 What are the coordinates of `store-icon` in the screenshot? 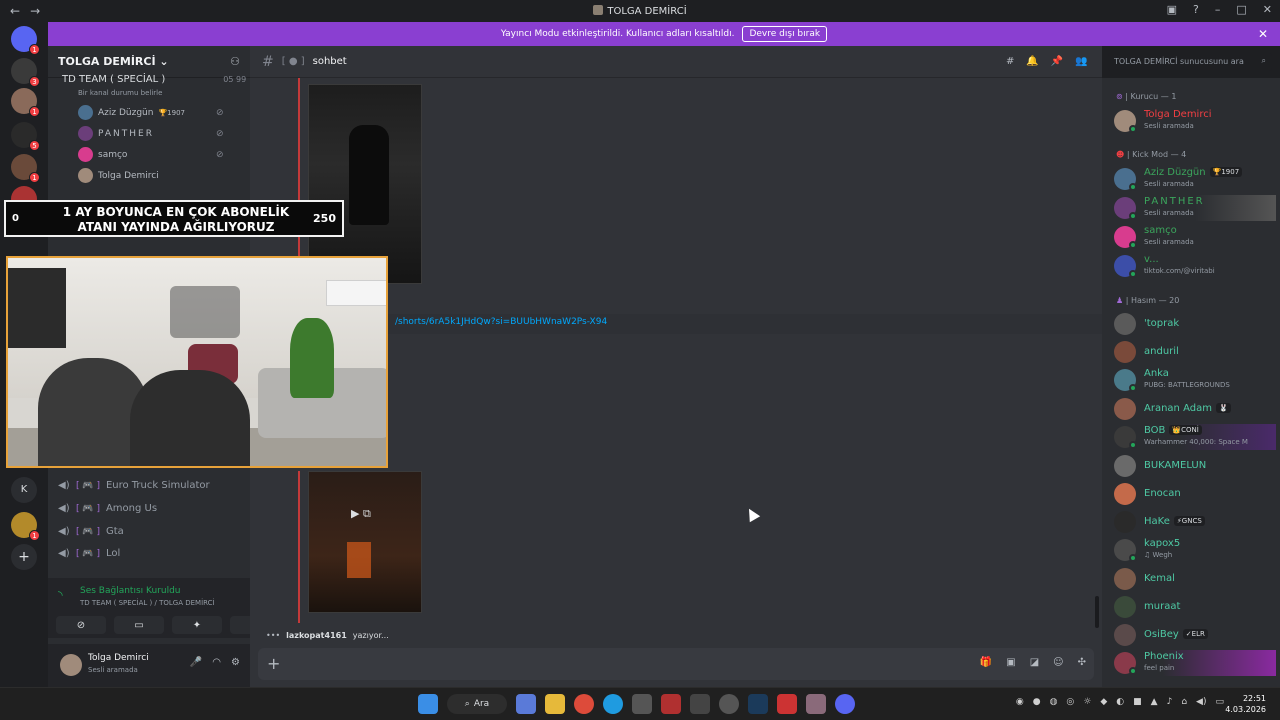 It's located at (642, 704).